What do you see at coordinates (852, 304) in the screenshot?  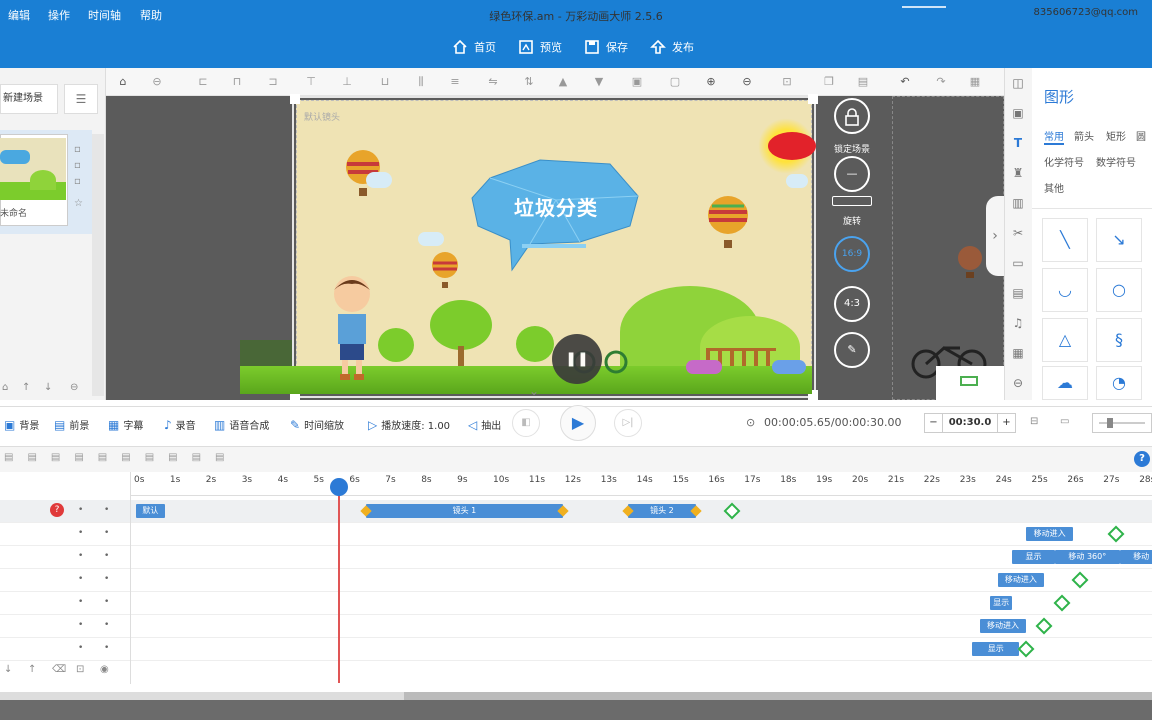 I see `ratio-4-3-button: 4:3` at bounding box center [852, 304].